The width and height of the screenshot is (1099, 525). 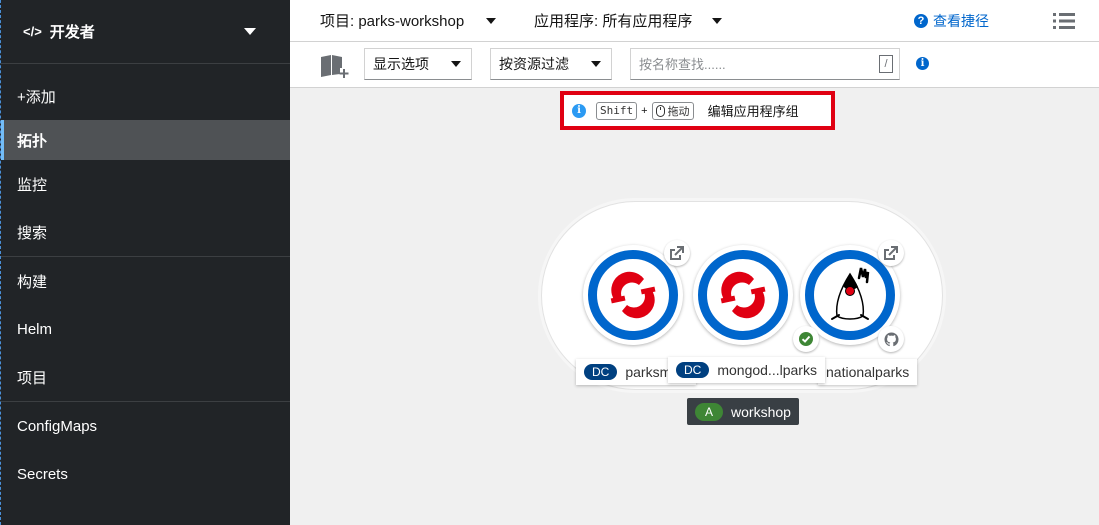 I want to click on mouse-icon, so click(x=660, y=110).